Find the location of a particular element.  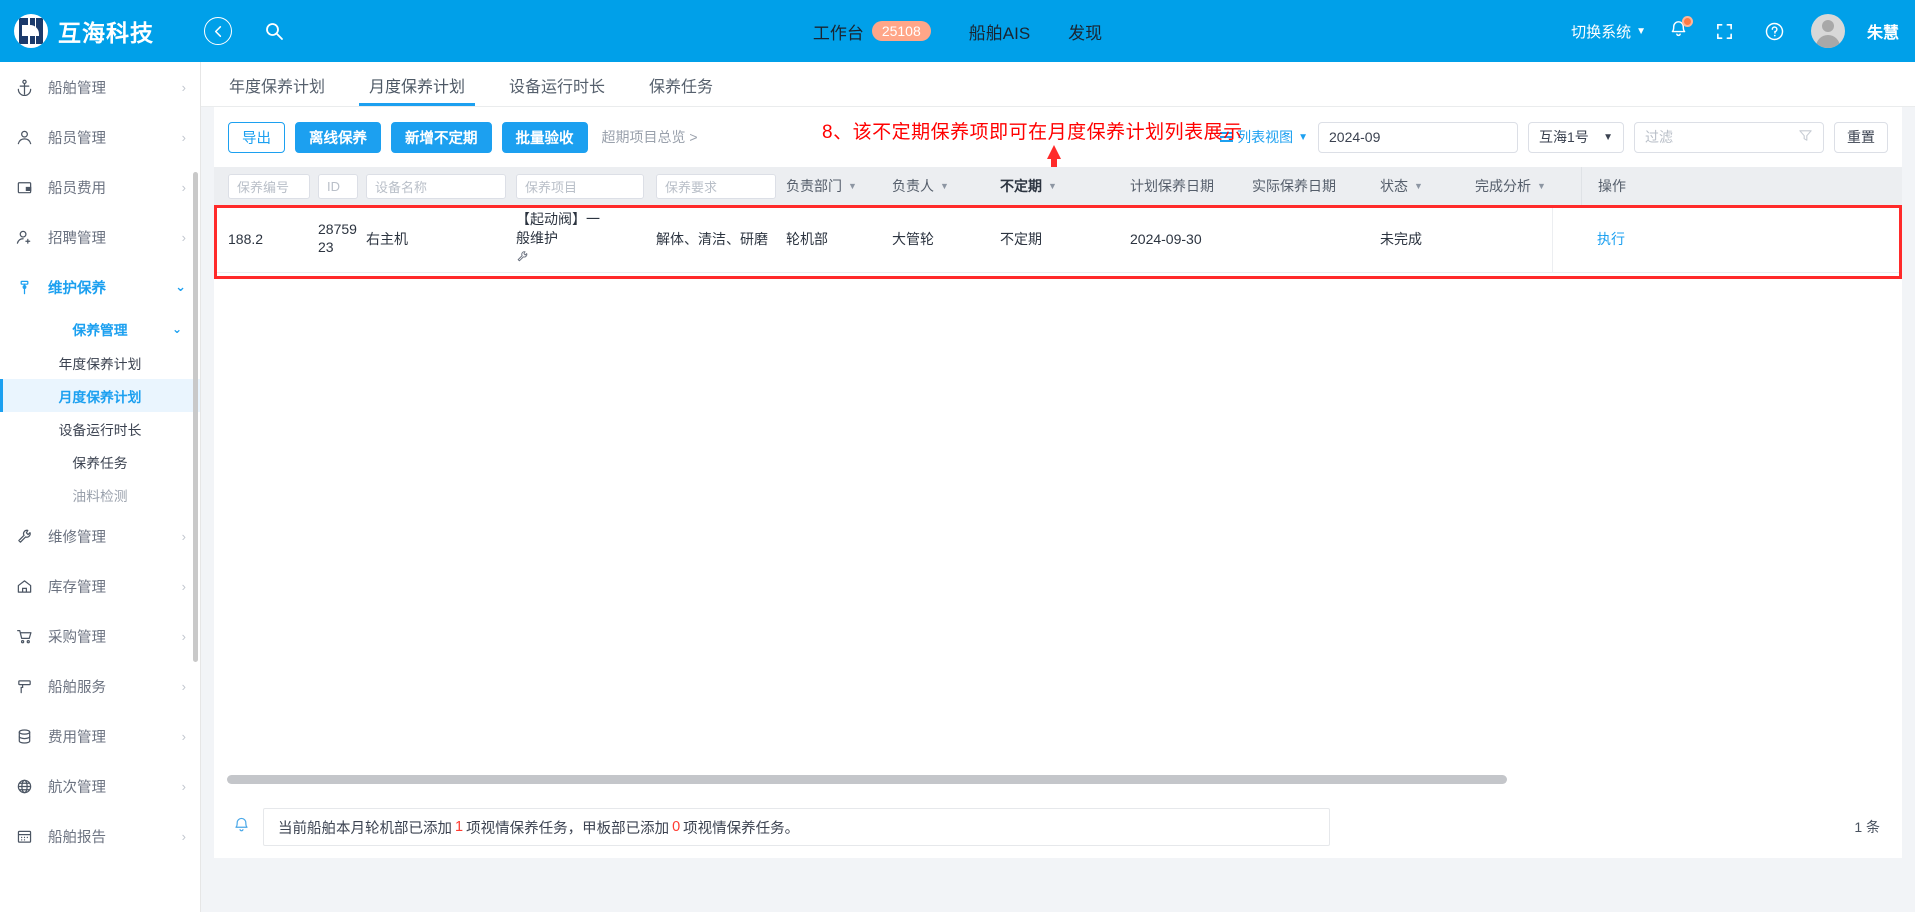

filter-placeholder: 过滤 is located at coordinates (1659, 137).